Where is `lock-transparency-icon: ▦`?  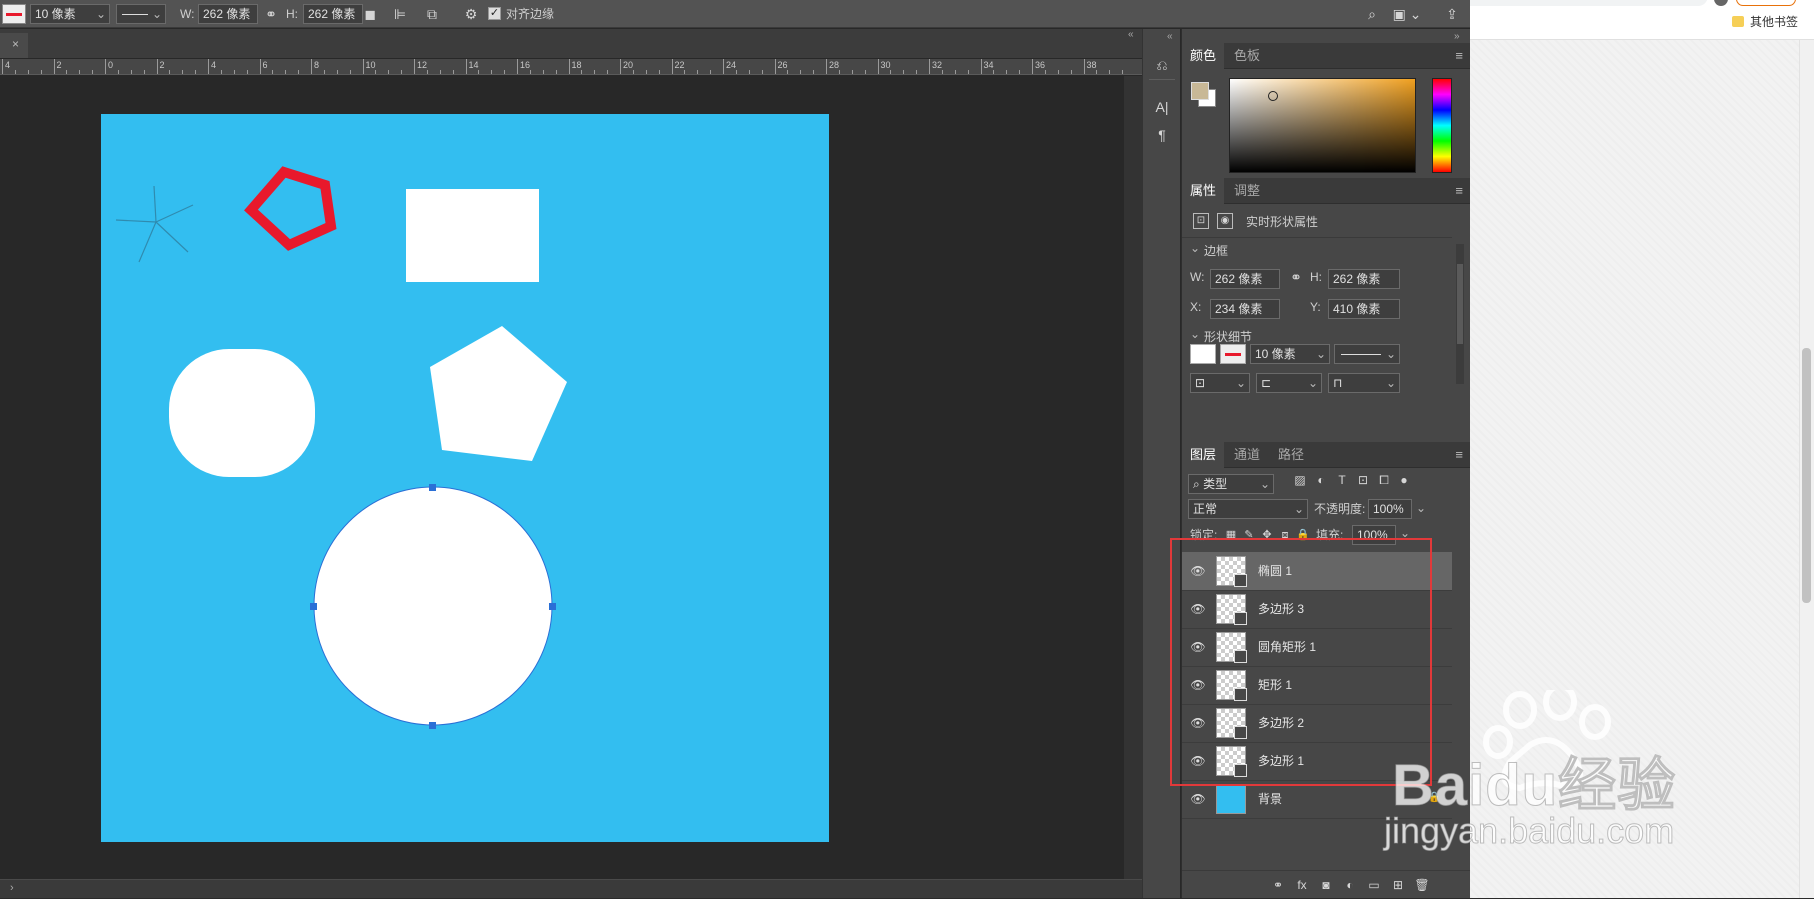 lock-transparency-icon: ▦ is located at coordinates (1231, 535).